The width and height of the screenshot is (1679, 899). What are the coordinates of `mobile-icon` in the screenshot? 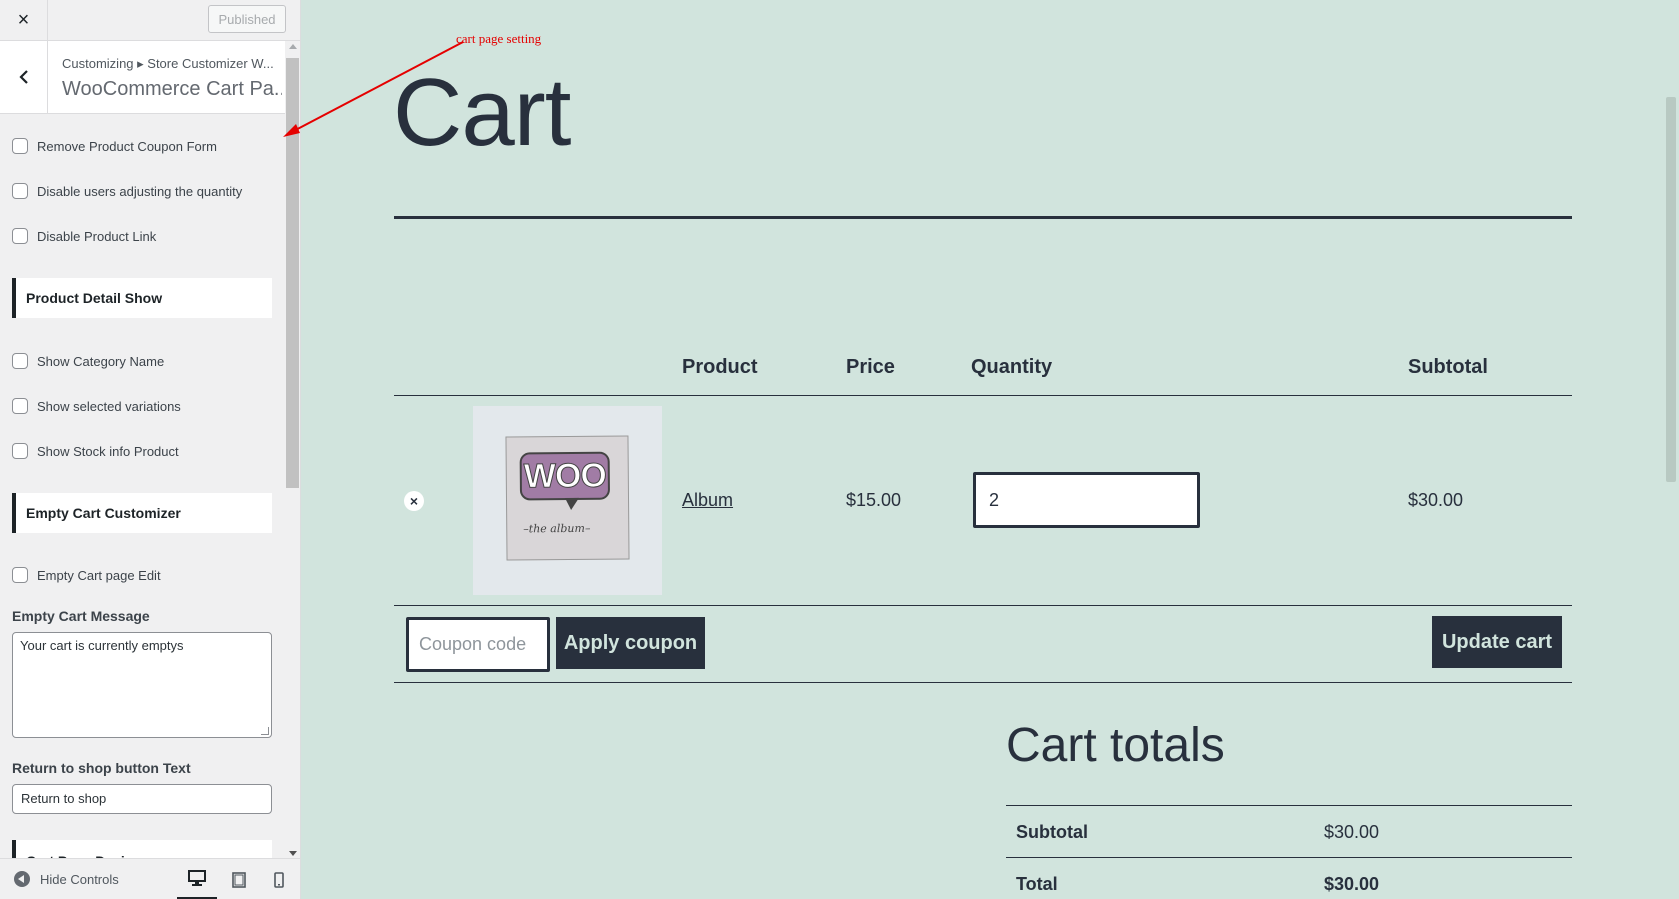 It's located at (279, 879).